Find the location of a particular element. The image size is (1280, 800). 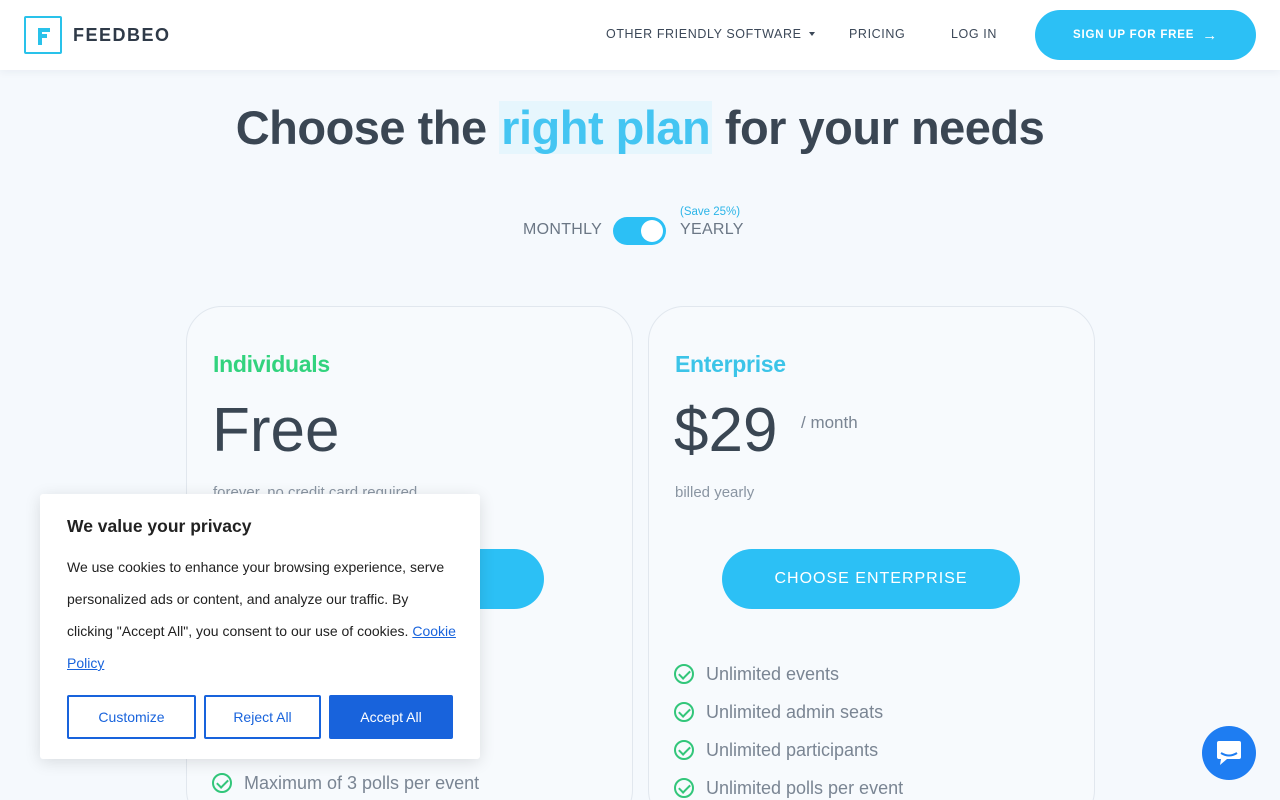

feature-item: Unlimited participants is located at coordinates (788, 750).